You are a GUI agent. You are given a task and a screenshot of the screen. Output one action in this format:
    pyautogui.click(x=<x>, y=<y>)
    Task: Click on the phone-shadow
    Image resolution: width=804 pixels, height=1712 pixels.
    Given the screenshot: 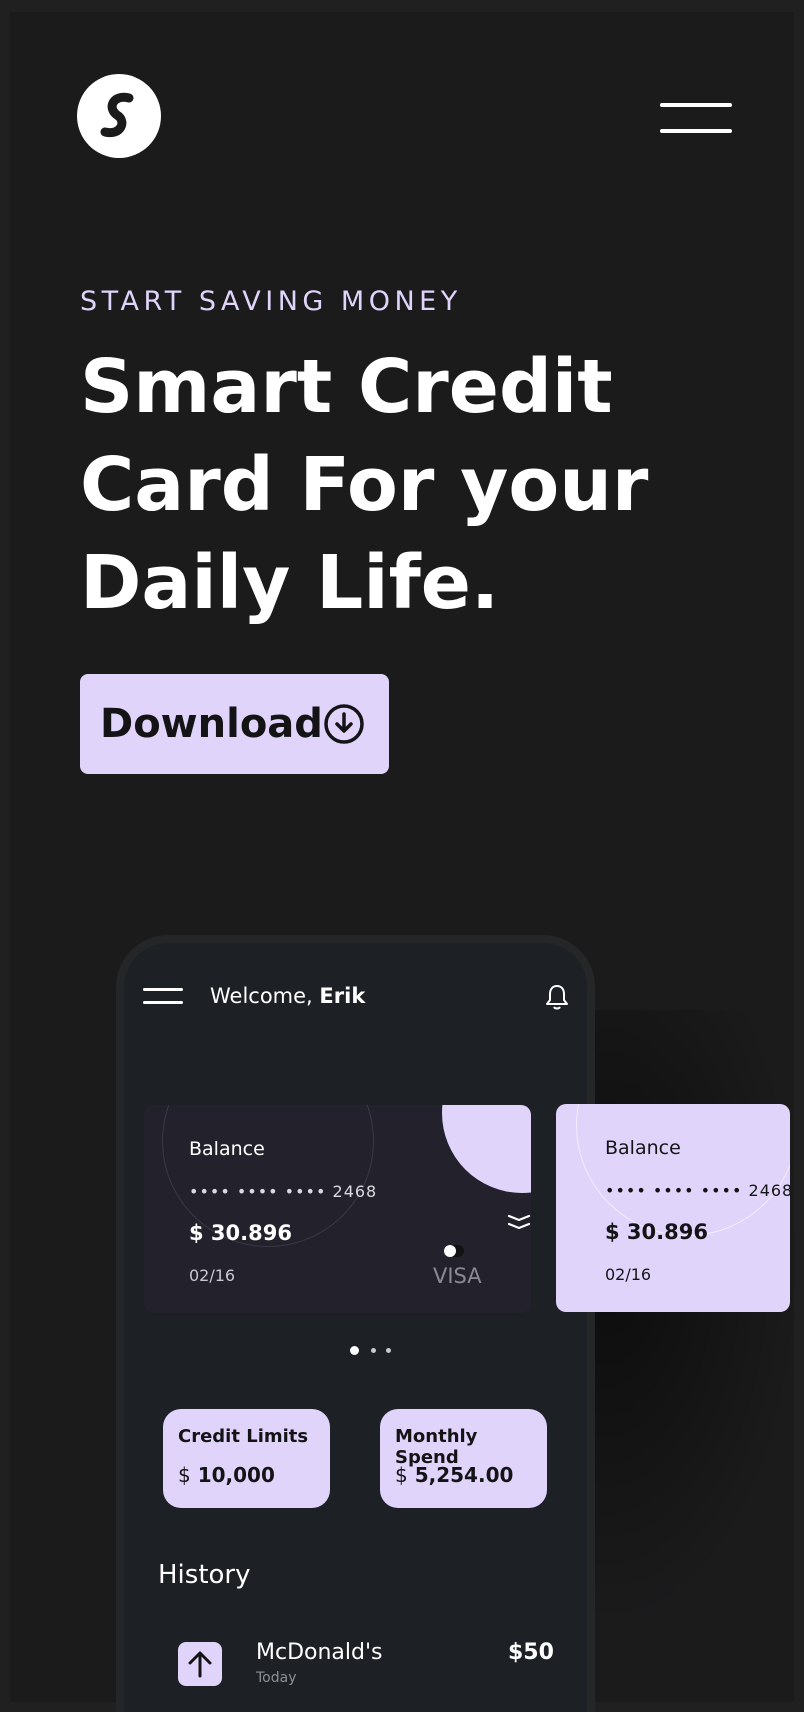 What is the action you would take?
    pyautogui.click(x=682, y=1320)
    